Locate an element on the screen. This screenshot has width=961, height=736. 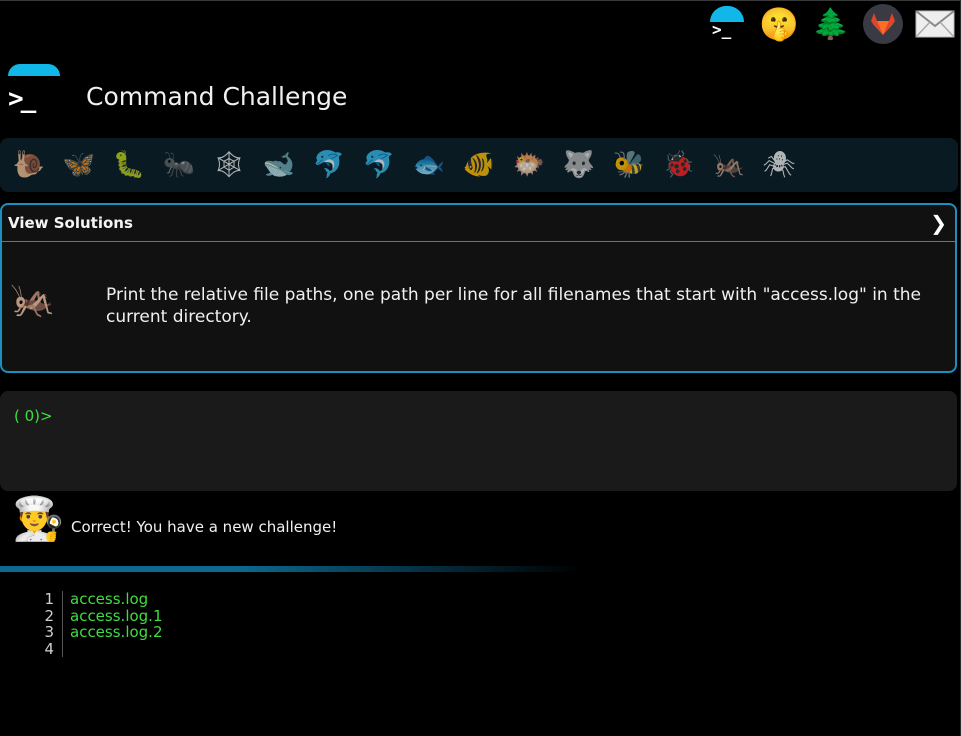
status-message: Correct! You have a new challenge! is located at coordinates (204, 527).